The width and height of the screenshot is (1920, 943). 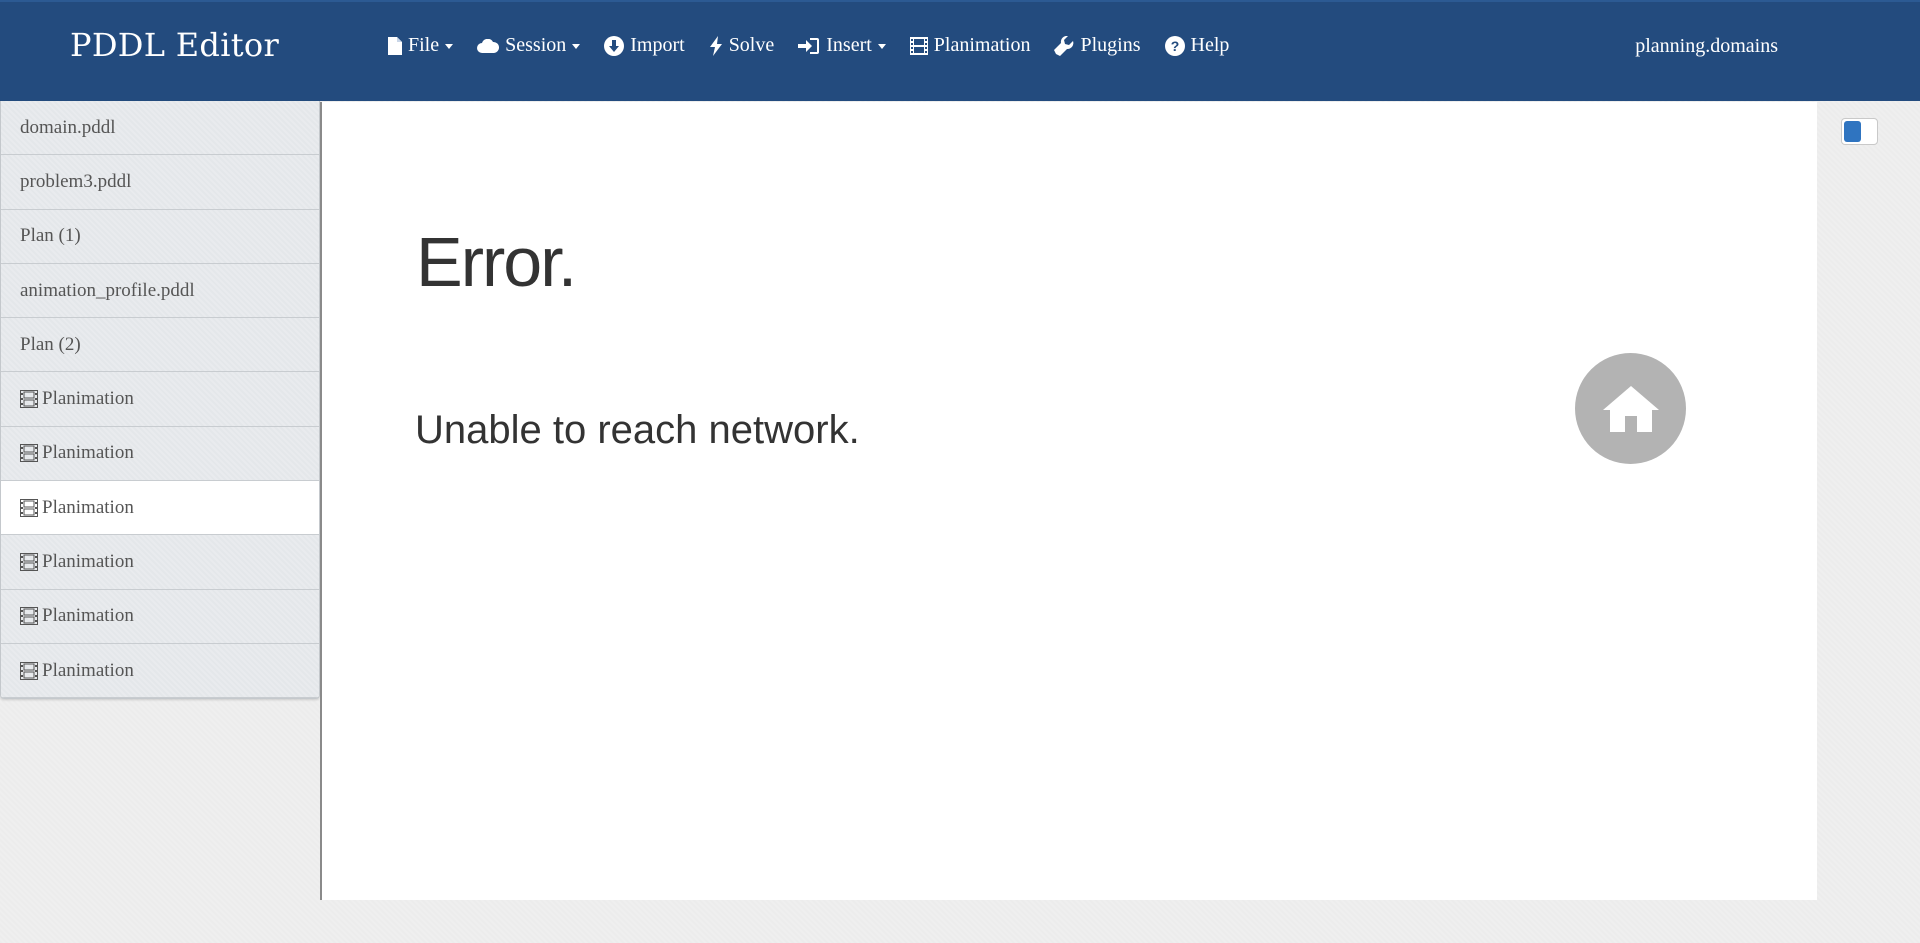 I want to click on question-circle-icon: ?, so click(x=1174, y=45).